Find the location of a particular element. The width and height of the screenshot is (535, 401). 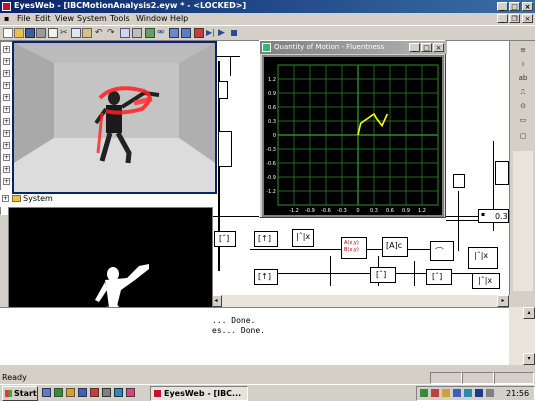

menu-tools: Tools is located at coordinates (120, 18).